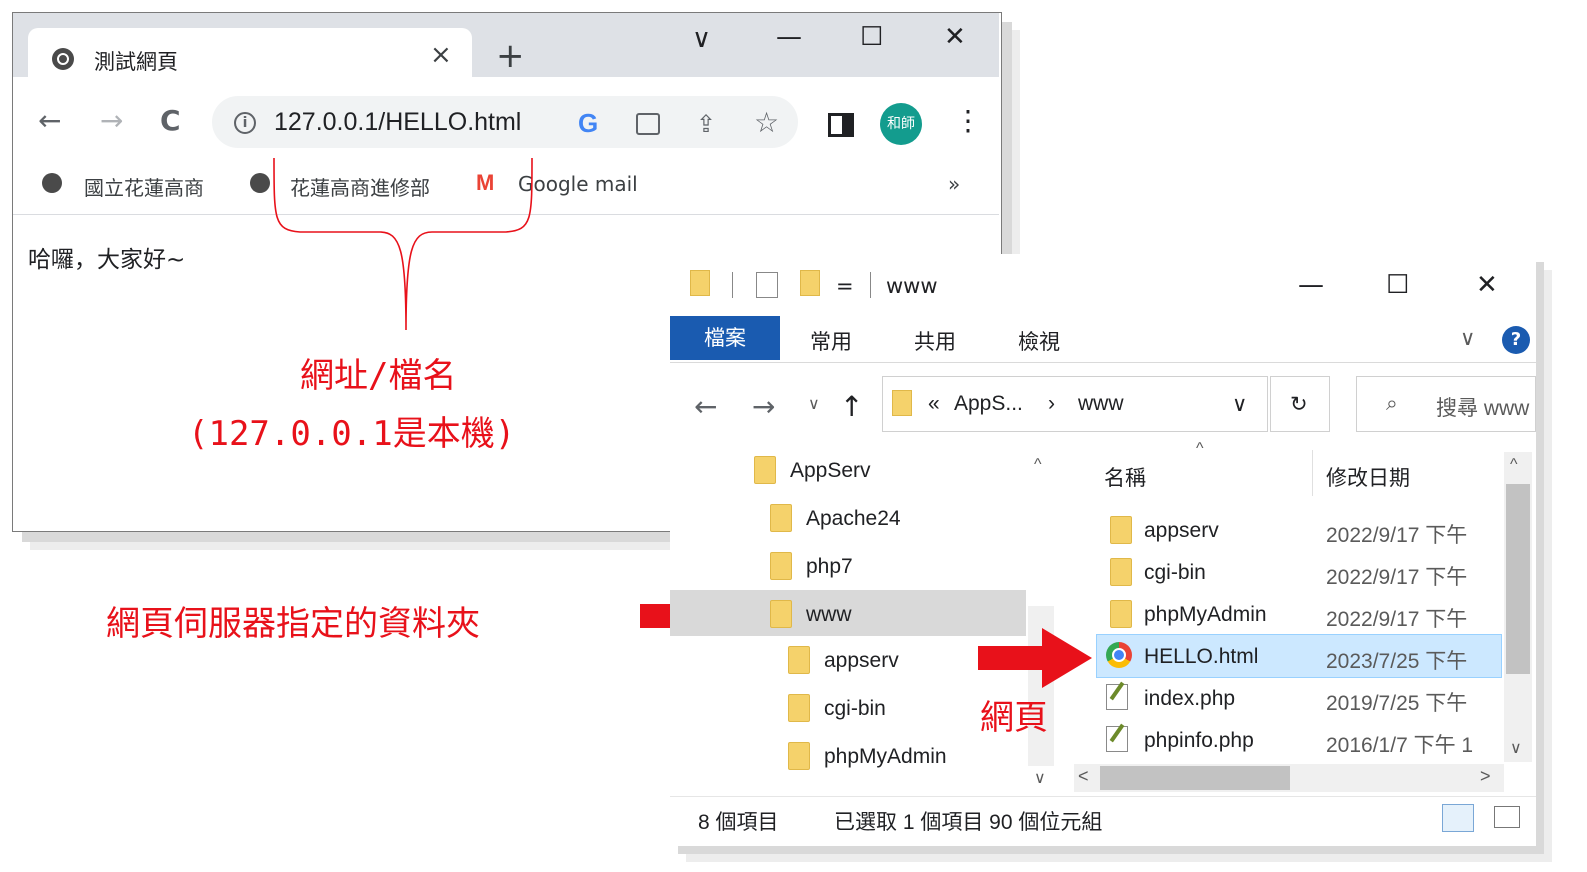  I want to click on page-body-text: 哈囉，大家好~, so click(107, 260).